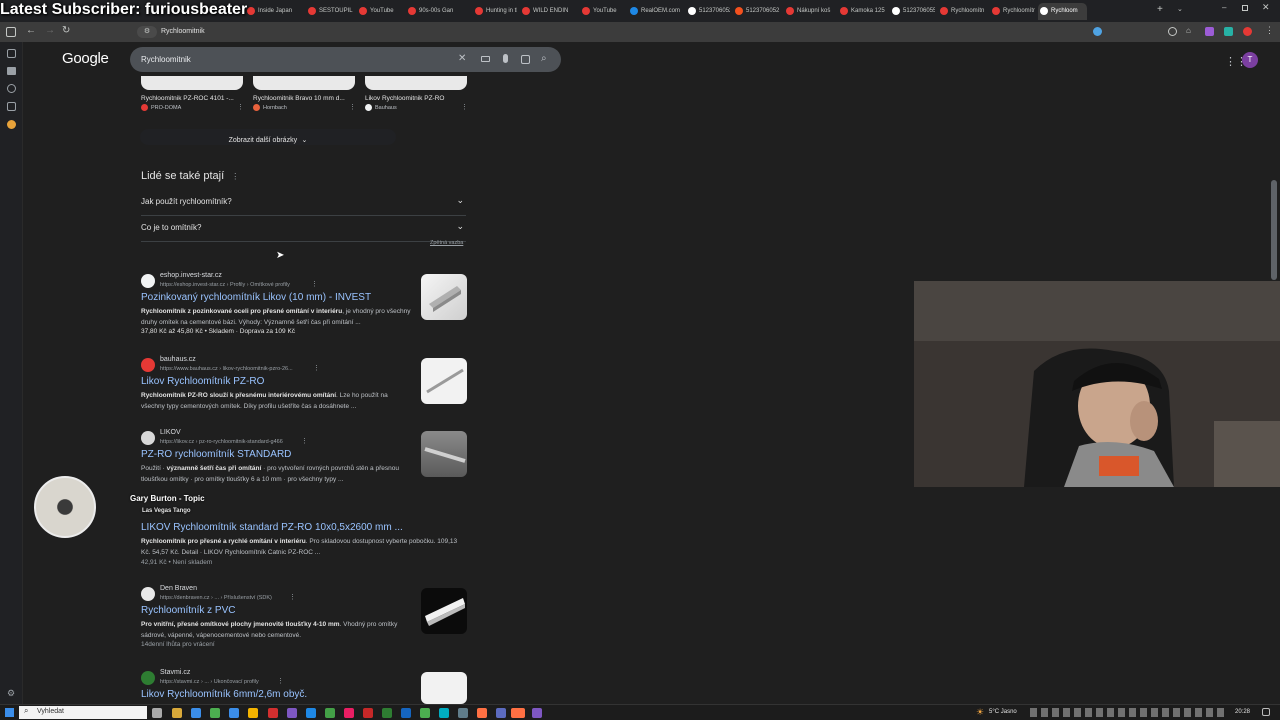  I want to click on image-result-card: Likov Rychloomitnik PZ-RO Bauhaus ⋮, so click(416, 93).